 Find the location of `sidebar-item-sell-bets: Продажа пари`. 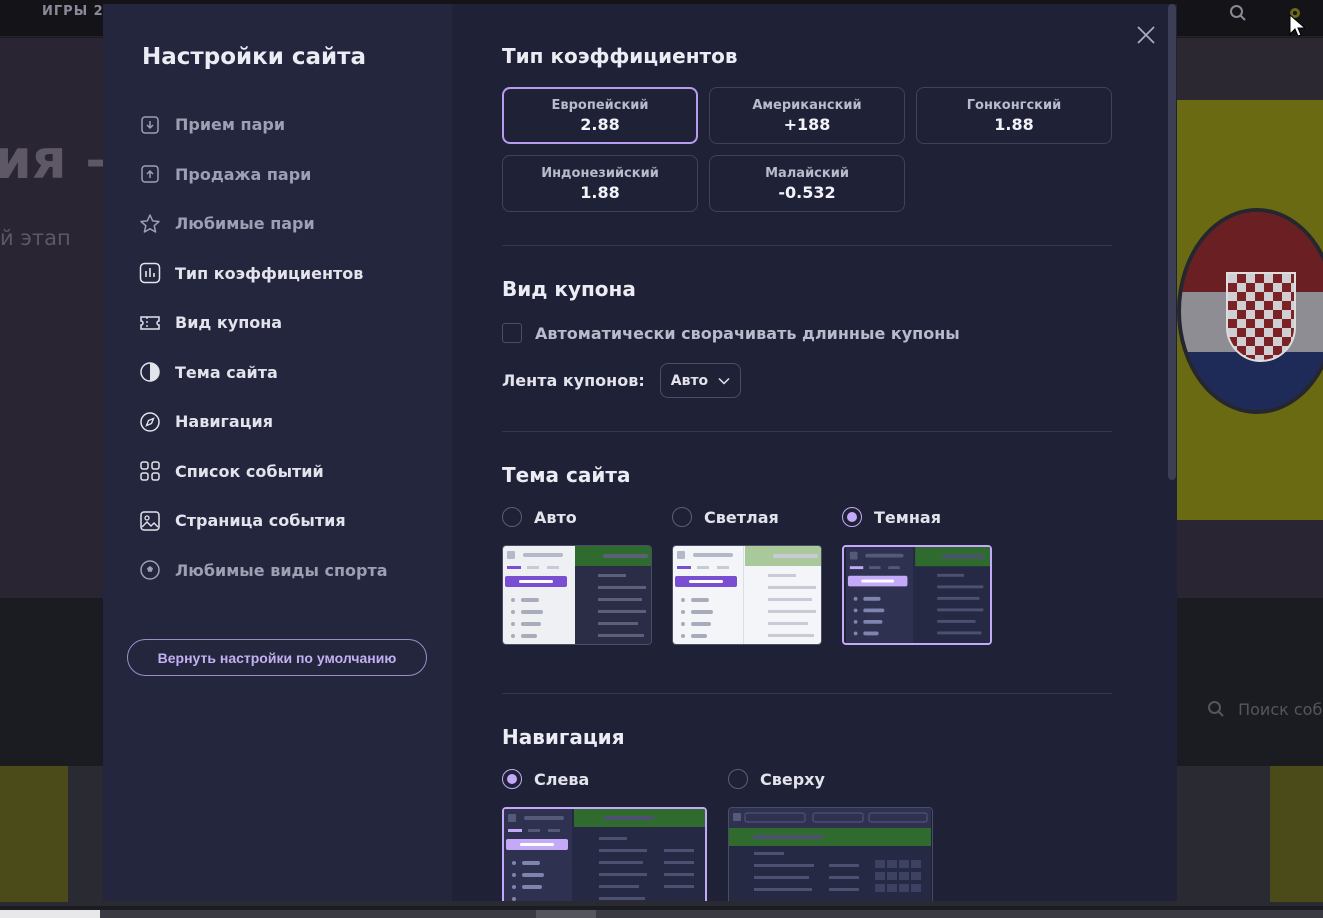

sidebar-item-sell-bets: Продажа пари is located at coordinates (289, 175).